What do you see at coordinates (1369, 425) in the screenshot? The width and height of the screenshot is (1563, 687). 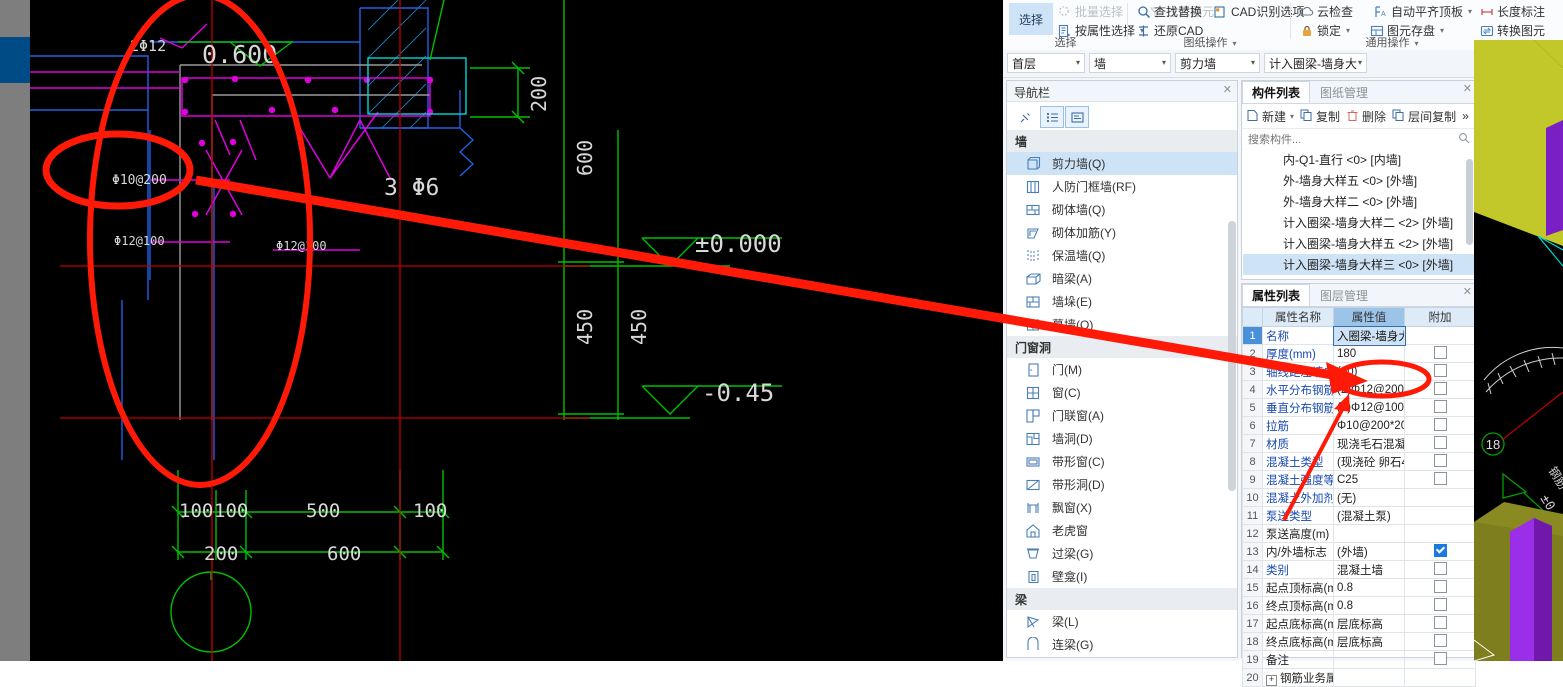 I see `property-value-cell: Φ10@200*200` at bounding box center [1369, 425].